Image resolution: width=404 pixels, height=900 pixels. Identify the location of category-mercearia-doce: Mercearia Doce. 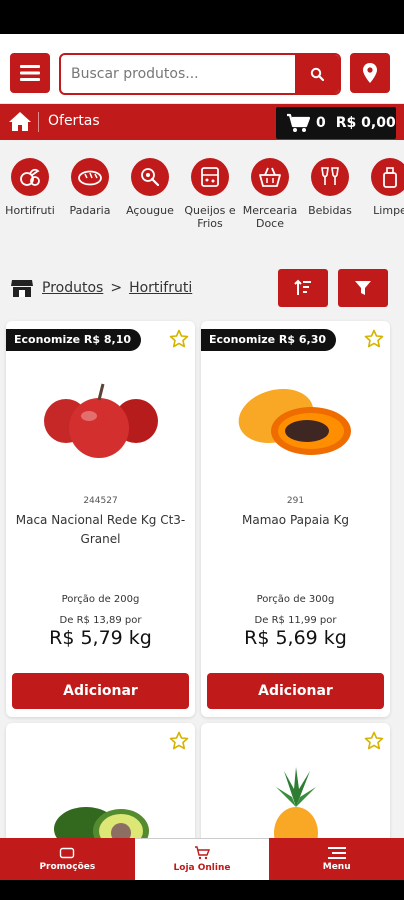
(270, 194).